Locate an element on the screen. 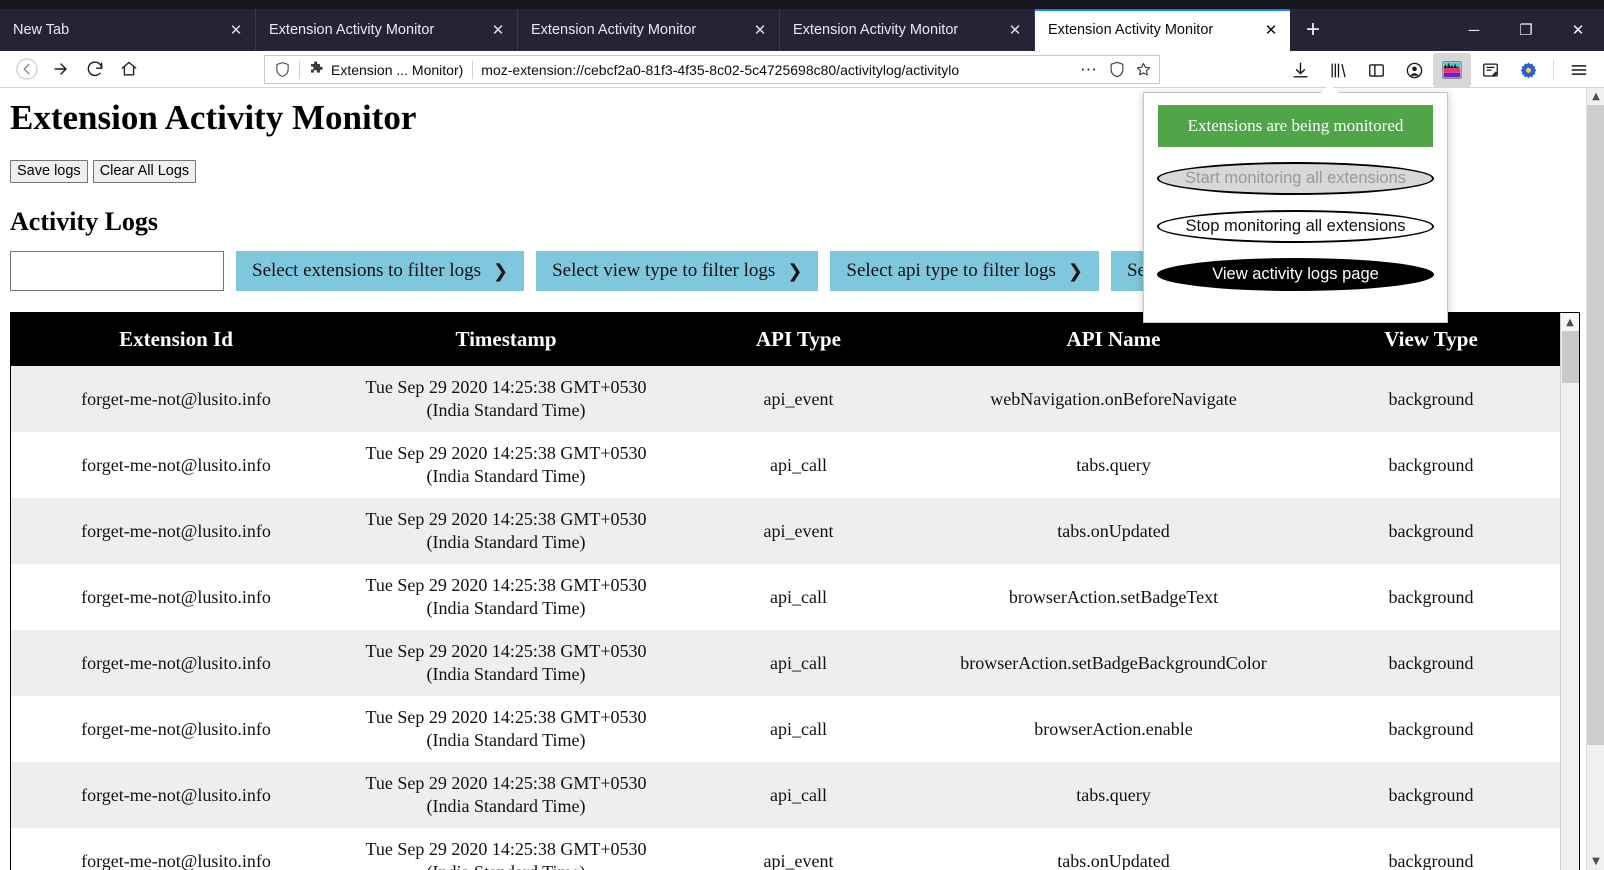 This screenshot has height=870, width=1604. tab-extension-activity-monitor-4-active: Extension Activity Monitor ✕ is located at coordinates (1162, 30).